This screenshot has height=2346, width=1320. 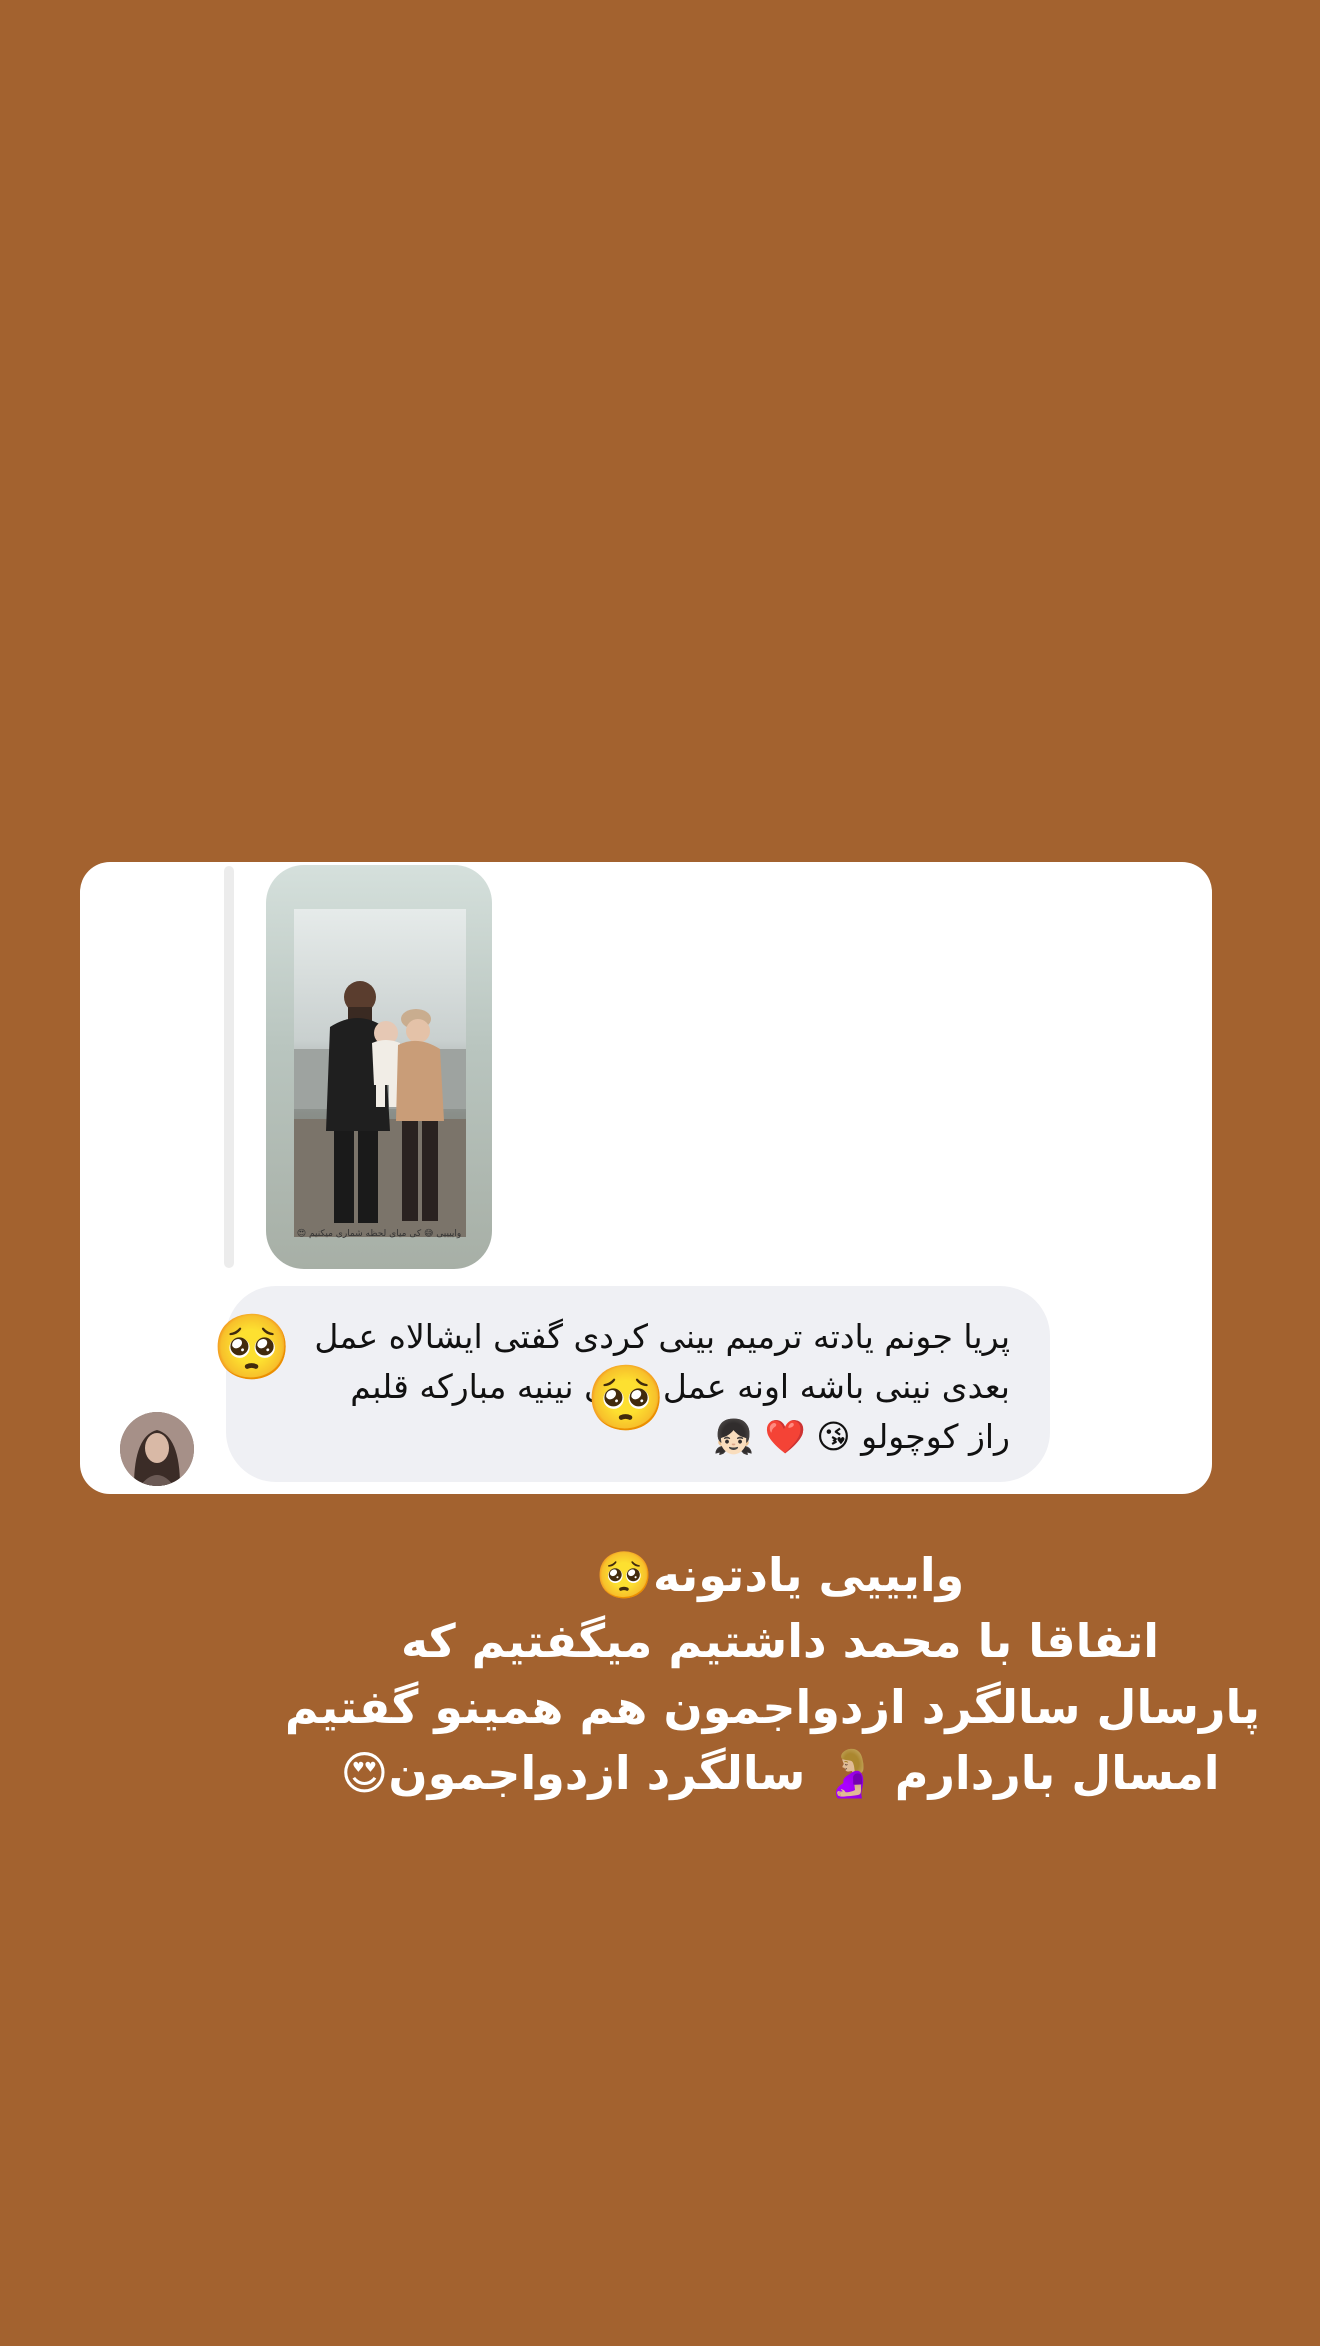 I want to click on overlay-line-1: وایییی یادتونه🥺, so click(x=780, y=1575).